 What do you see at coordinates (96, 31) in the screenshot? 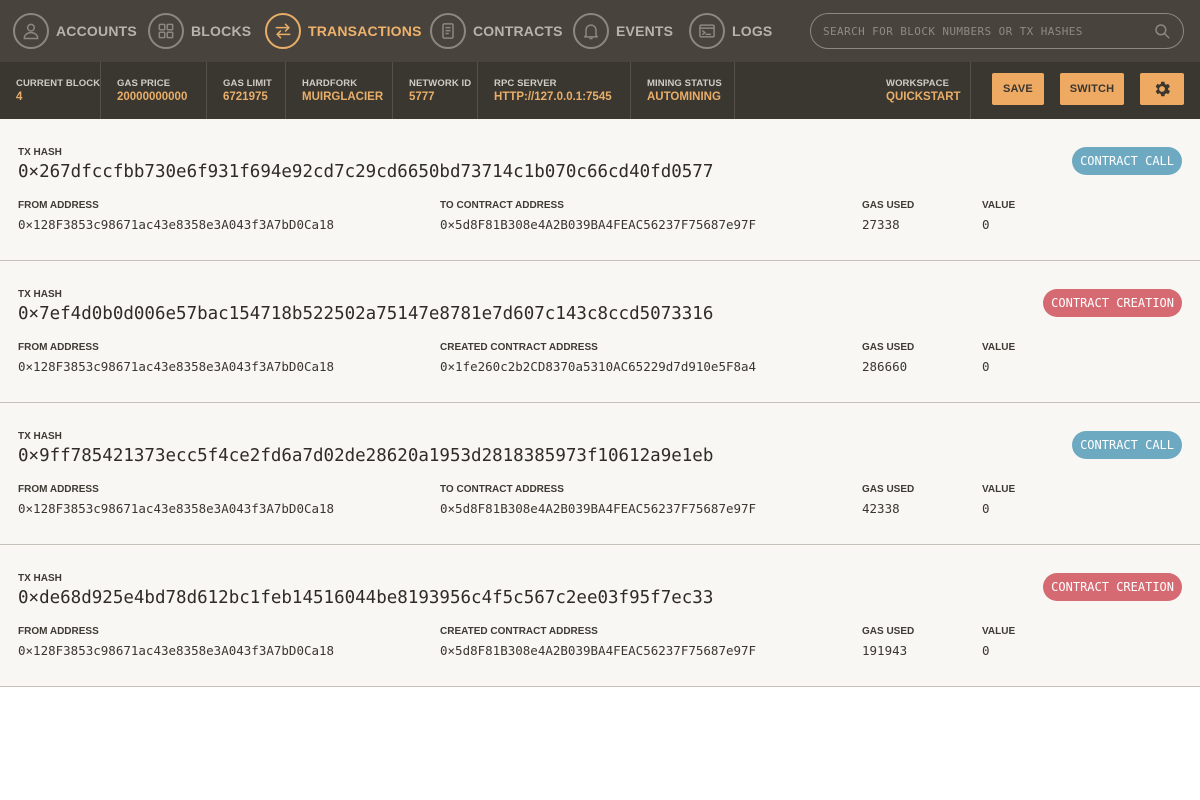
I see `nav-accounts-label: ACCOUNTS` at bounding box center [96, 31].